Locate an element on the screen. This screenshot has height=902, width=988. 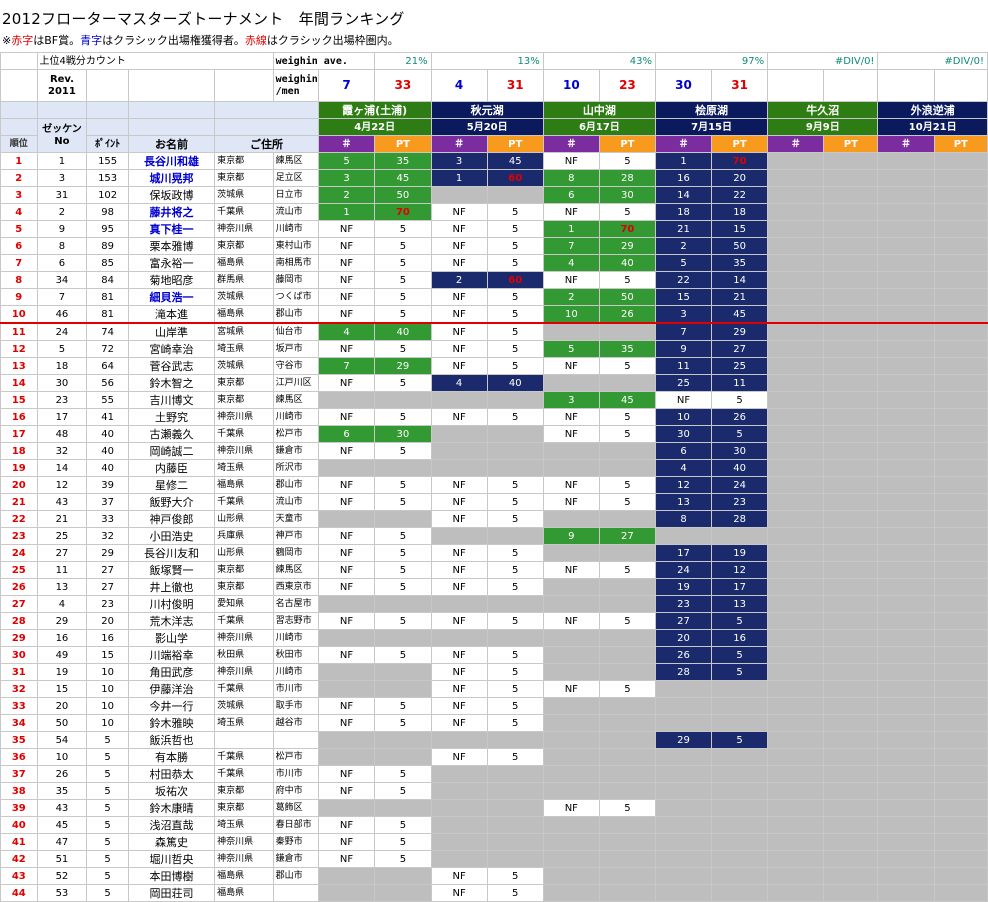
points-cell: 95 is located at coordinates (107, 229).